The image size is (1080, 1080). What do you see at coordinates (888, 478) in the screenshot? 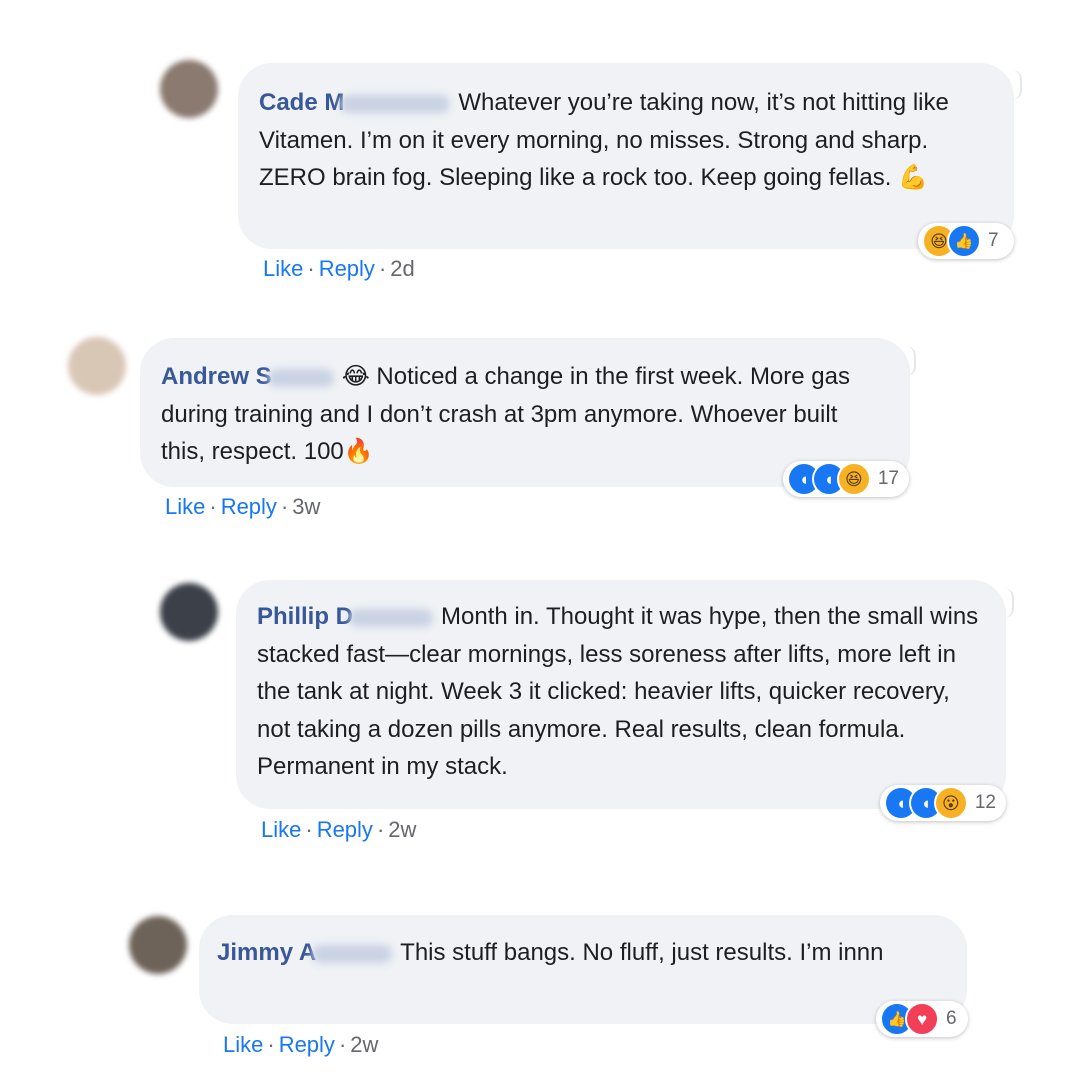
I see `reaction-count: 17` at bounding box center [888, 478].